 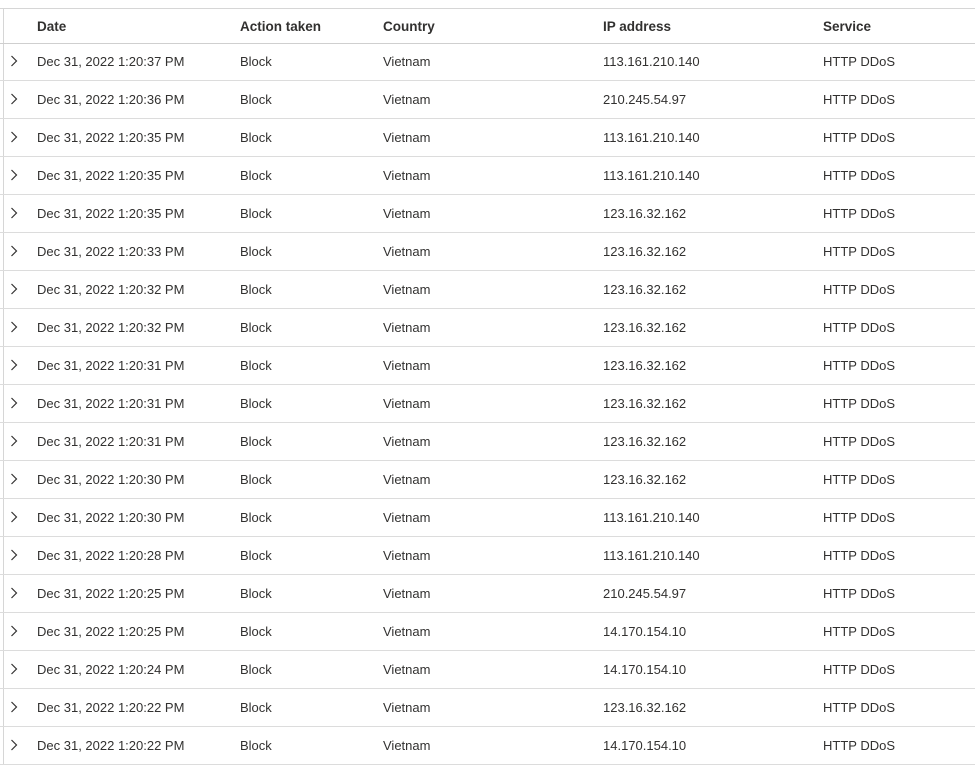 What do you see at coordinates (111, 669) in the screenshot?
I see `cell-date: Dec 31, 2022 1:20:24 PM` at bounding box center [111, 669].